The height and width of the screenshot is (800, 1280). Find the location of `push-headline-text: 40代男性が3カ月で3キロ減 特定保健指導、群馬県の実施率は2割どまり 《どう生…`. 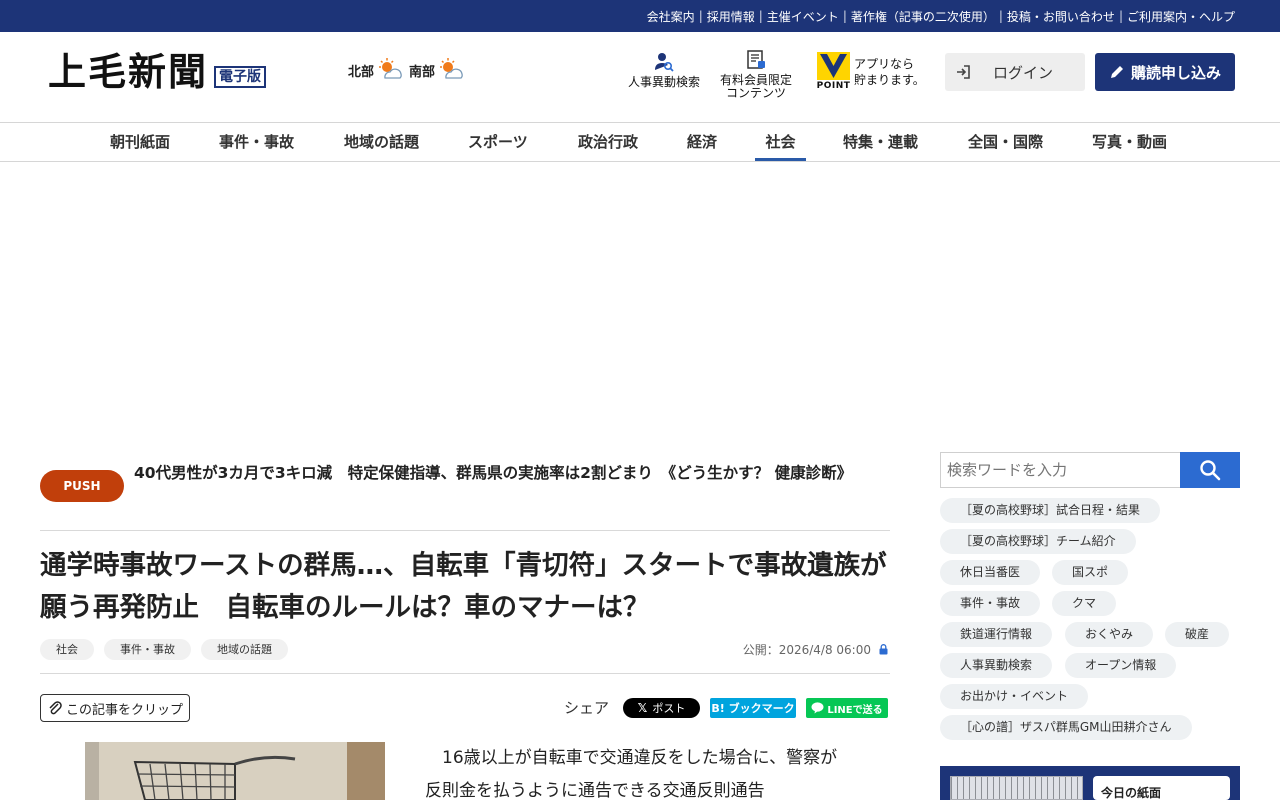

push-headline-text: 40代男性が3カ月で3キロ減 特定保健指導、群馬県の実施率は2割どまり 《どう生… is located at coordinates (504, 473).